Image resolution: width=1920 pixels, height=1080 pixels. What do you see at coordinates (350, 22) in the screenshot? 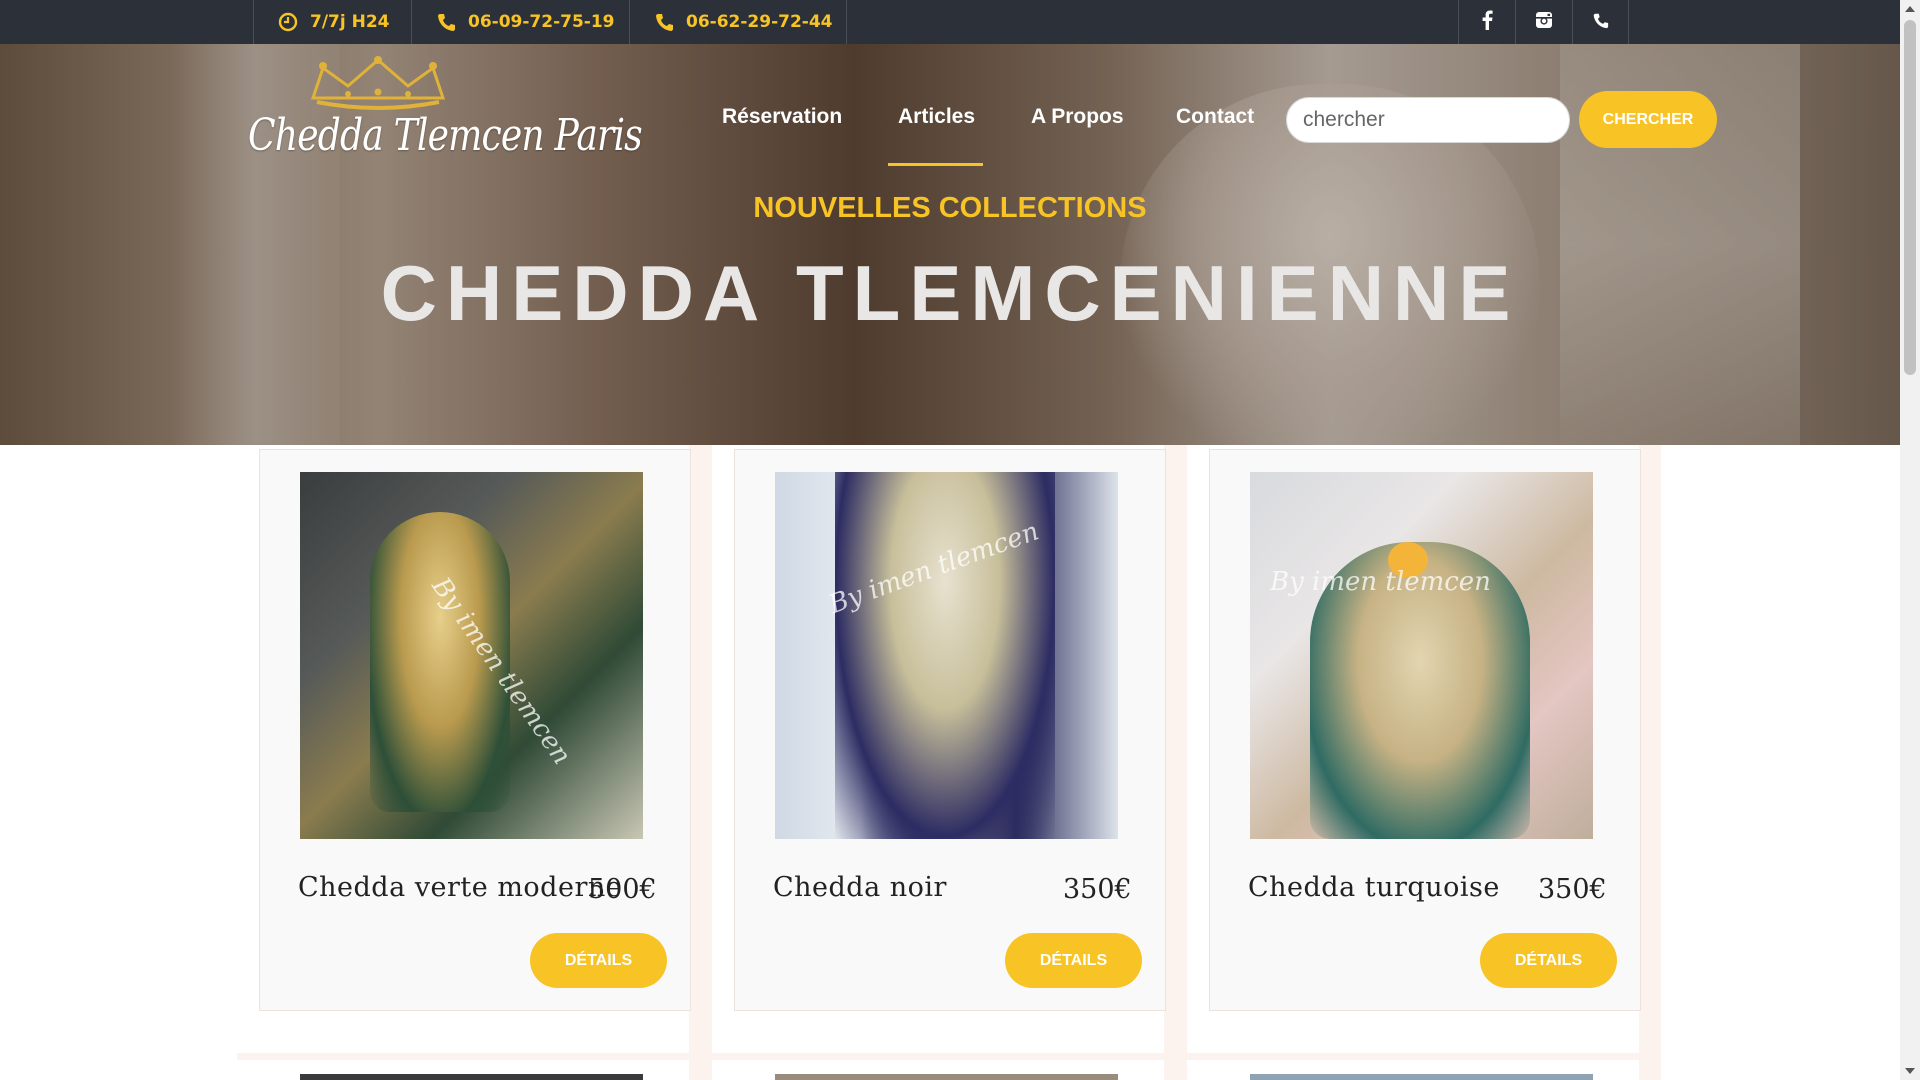
I see `hours-text: 7/7j H24` at bounding box center [350, 22].